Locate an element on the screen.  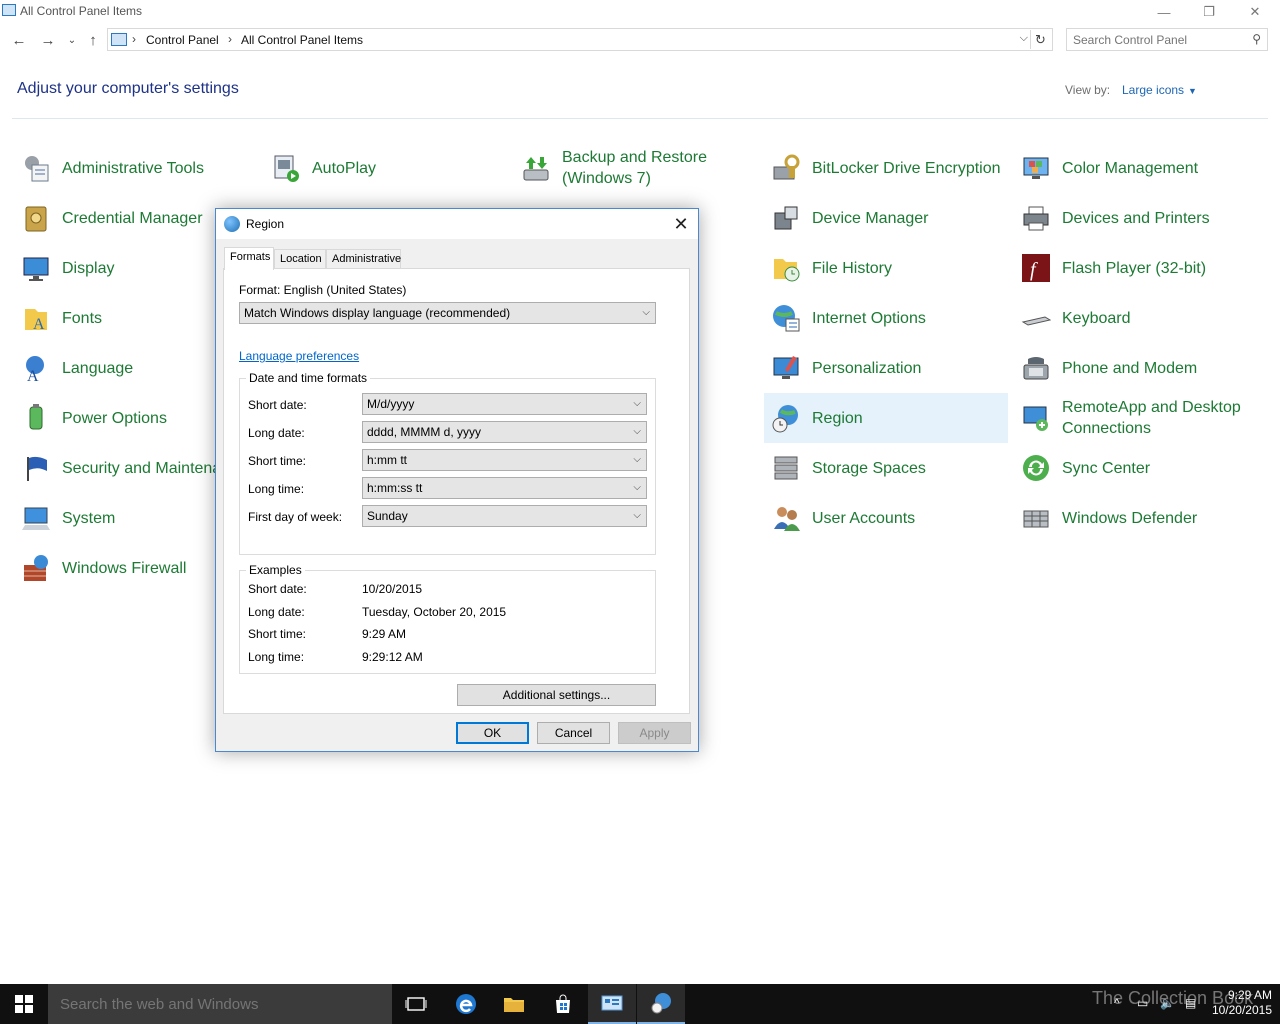
item-display: Display is located at coordinates (114, 268).